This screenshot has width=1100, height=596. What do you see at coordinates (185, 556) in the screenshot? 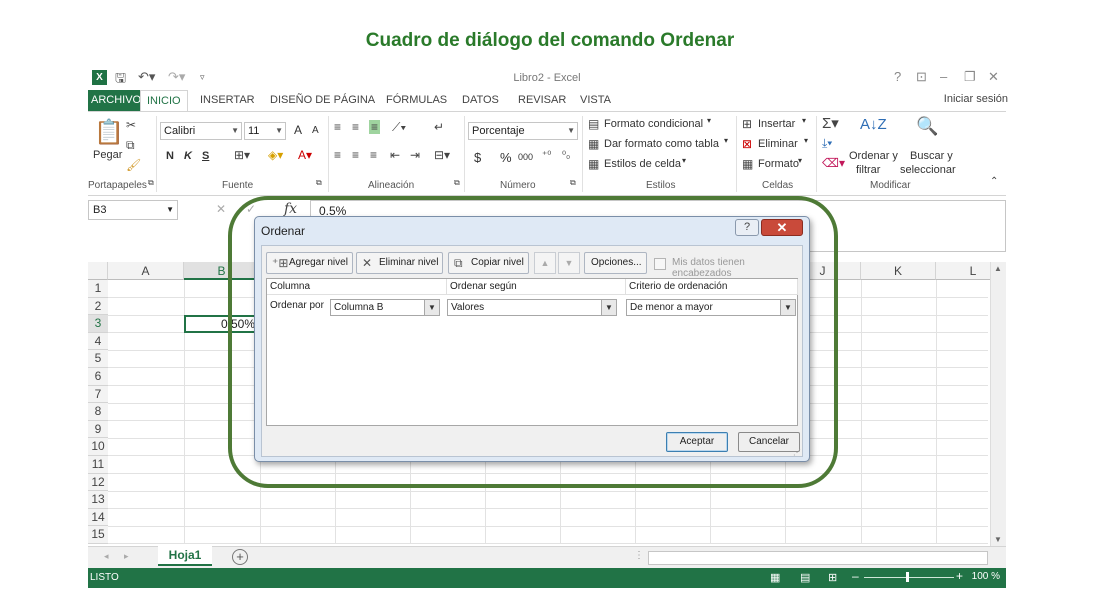
I see `sheet-tab-hoja1: Hoja1` at bounding box center [185, 556].